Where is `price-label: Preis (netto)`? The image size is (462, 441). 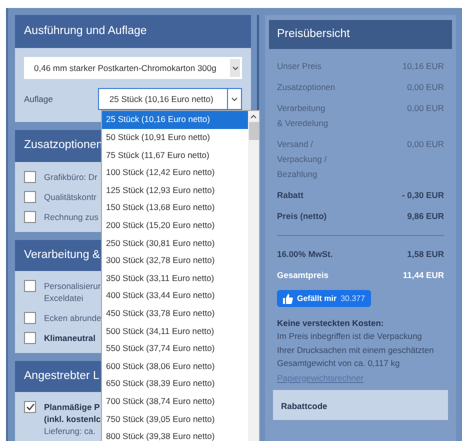 price-label: Preis (netto) is located at coordinates (302, 217).